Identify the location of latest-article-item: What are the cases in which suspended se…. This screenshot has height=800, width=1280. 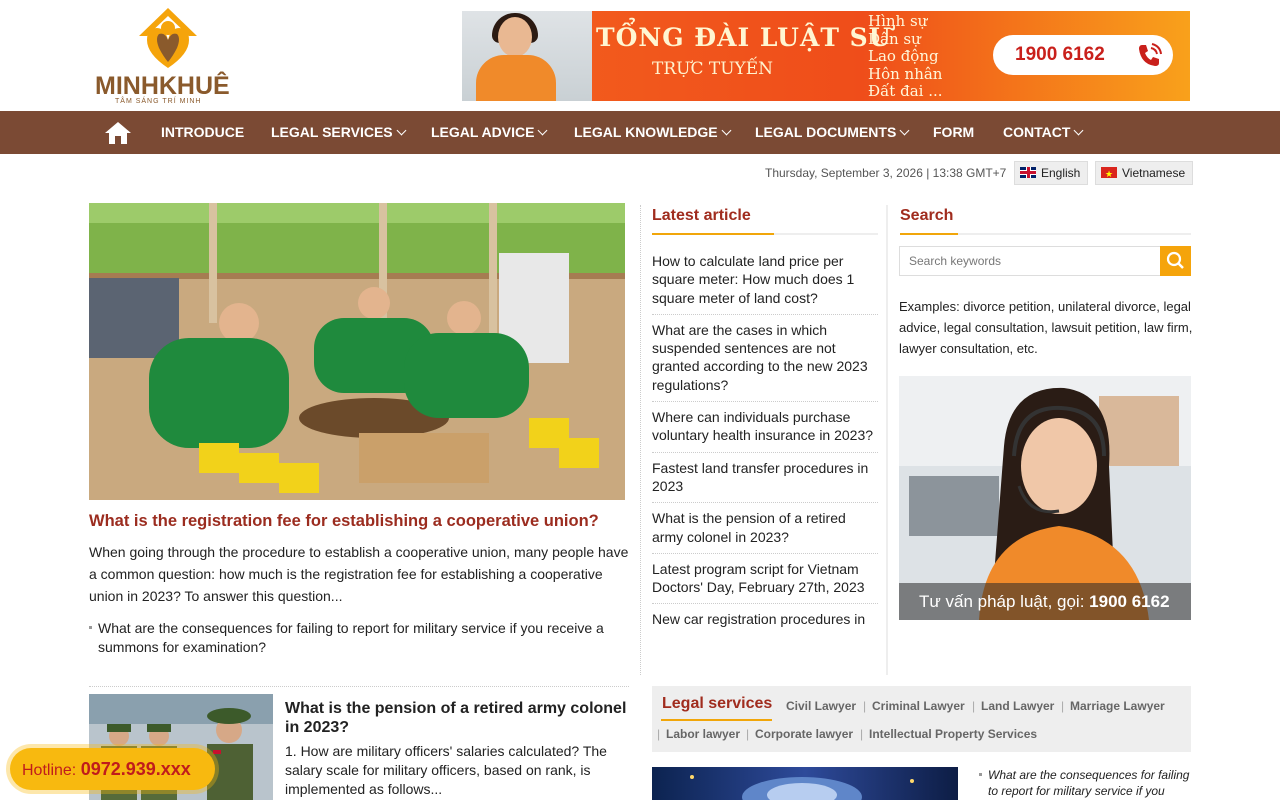
(765, 359).